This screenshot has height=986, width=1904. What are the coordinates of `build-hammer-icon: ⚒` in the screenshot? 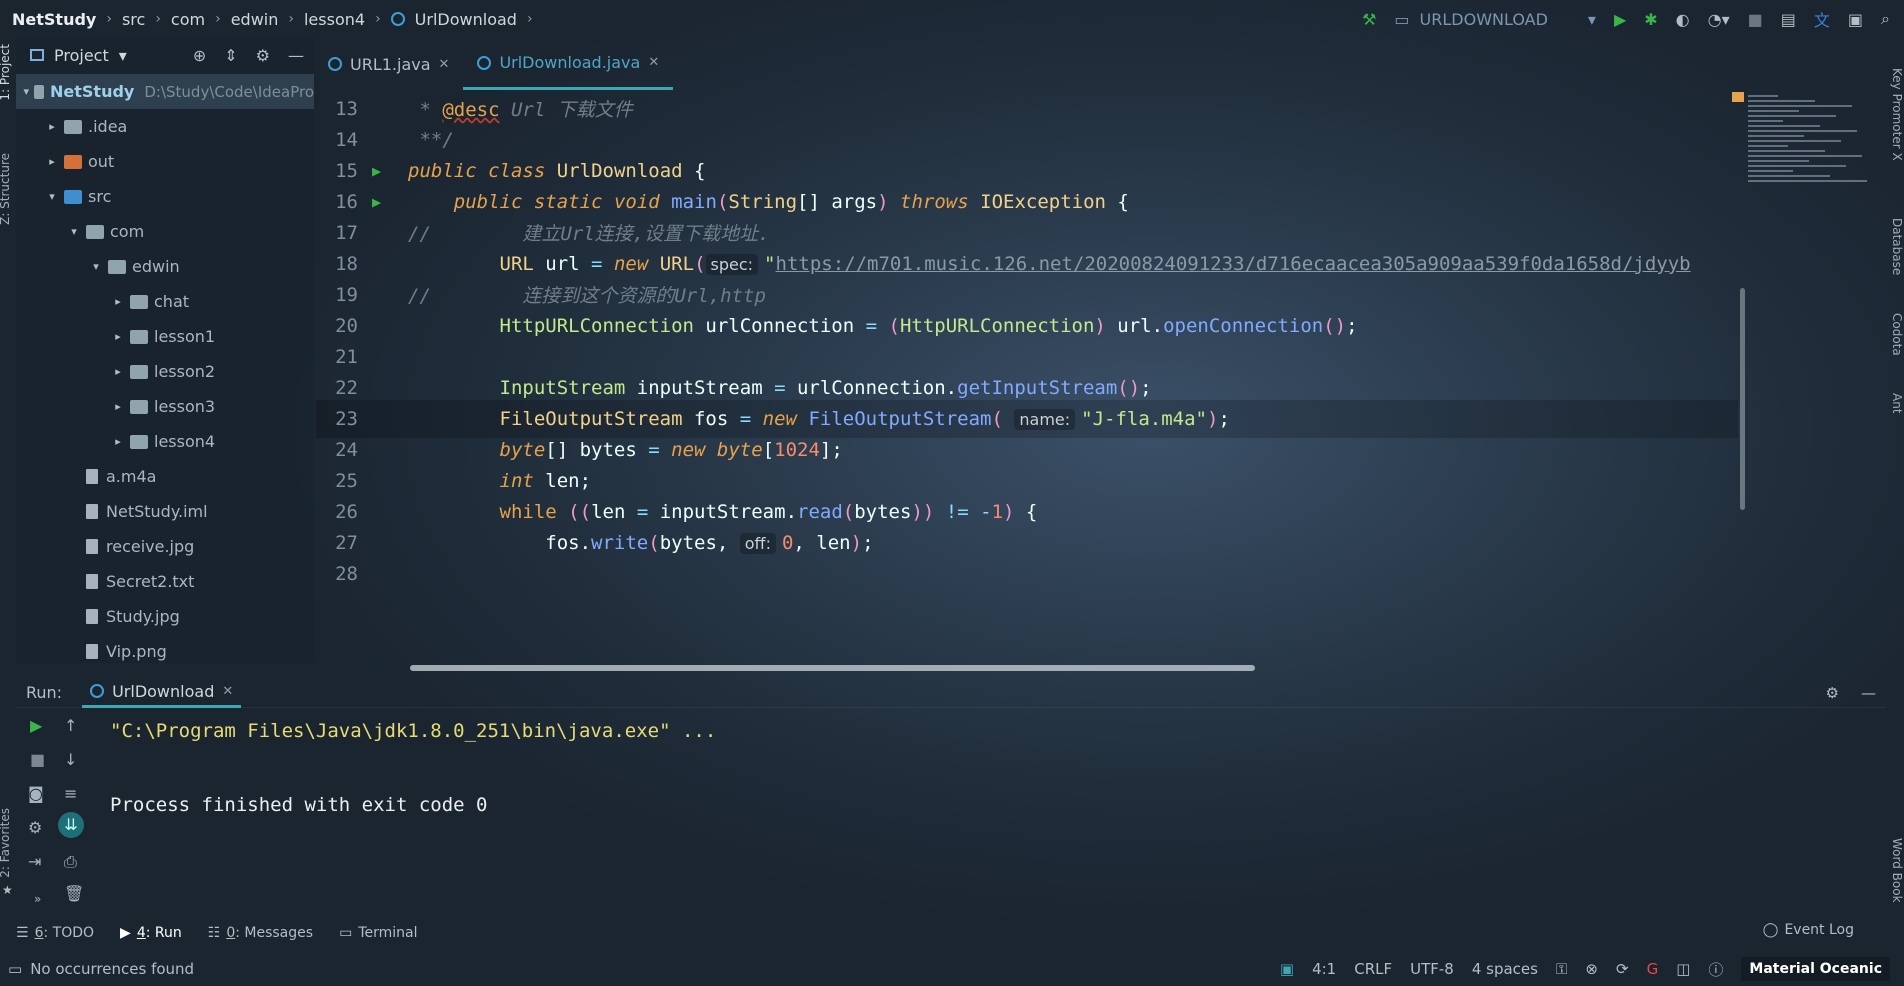 It's located at (1369, 19).